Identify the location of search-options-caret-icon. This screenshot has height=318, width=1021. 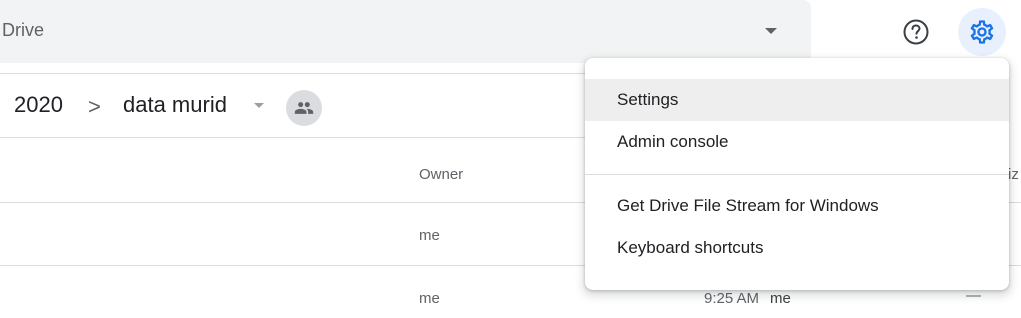
(771, 31).